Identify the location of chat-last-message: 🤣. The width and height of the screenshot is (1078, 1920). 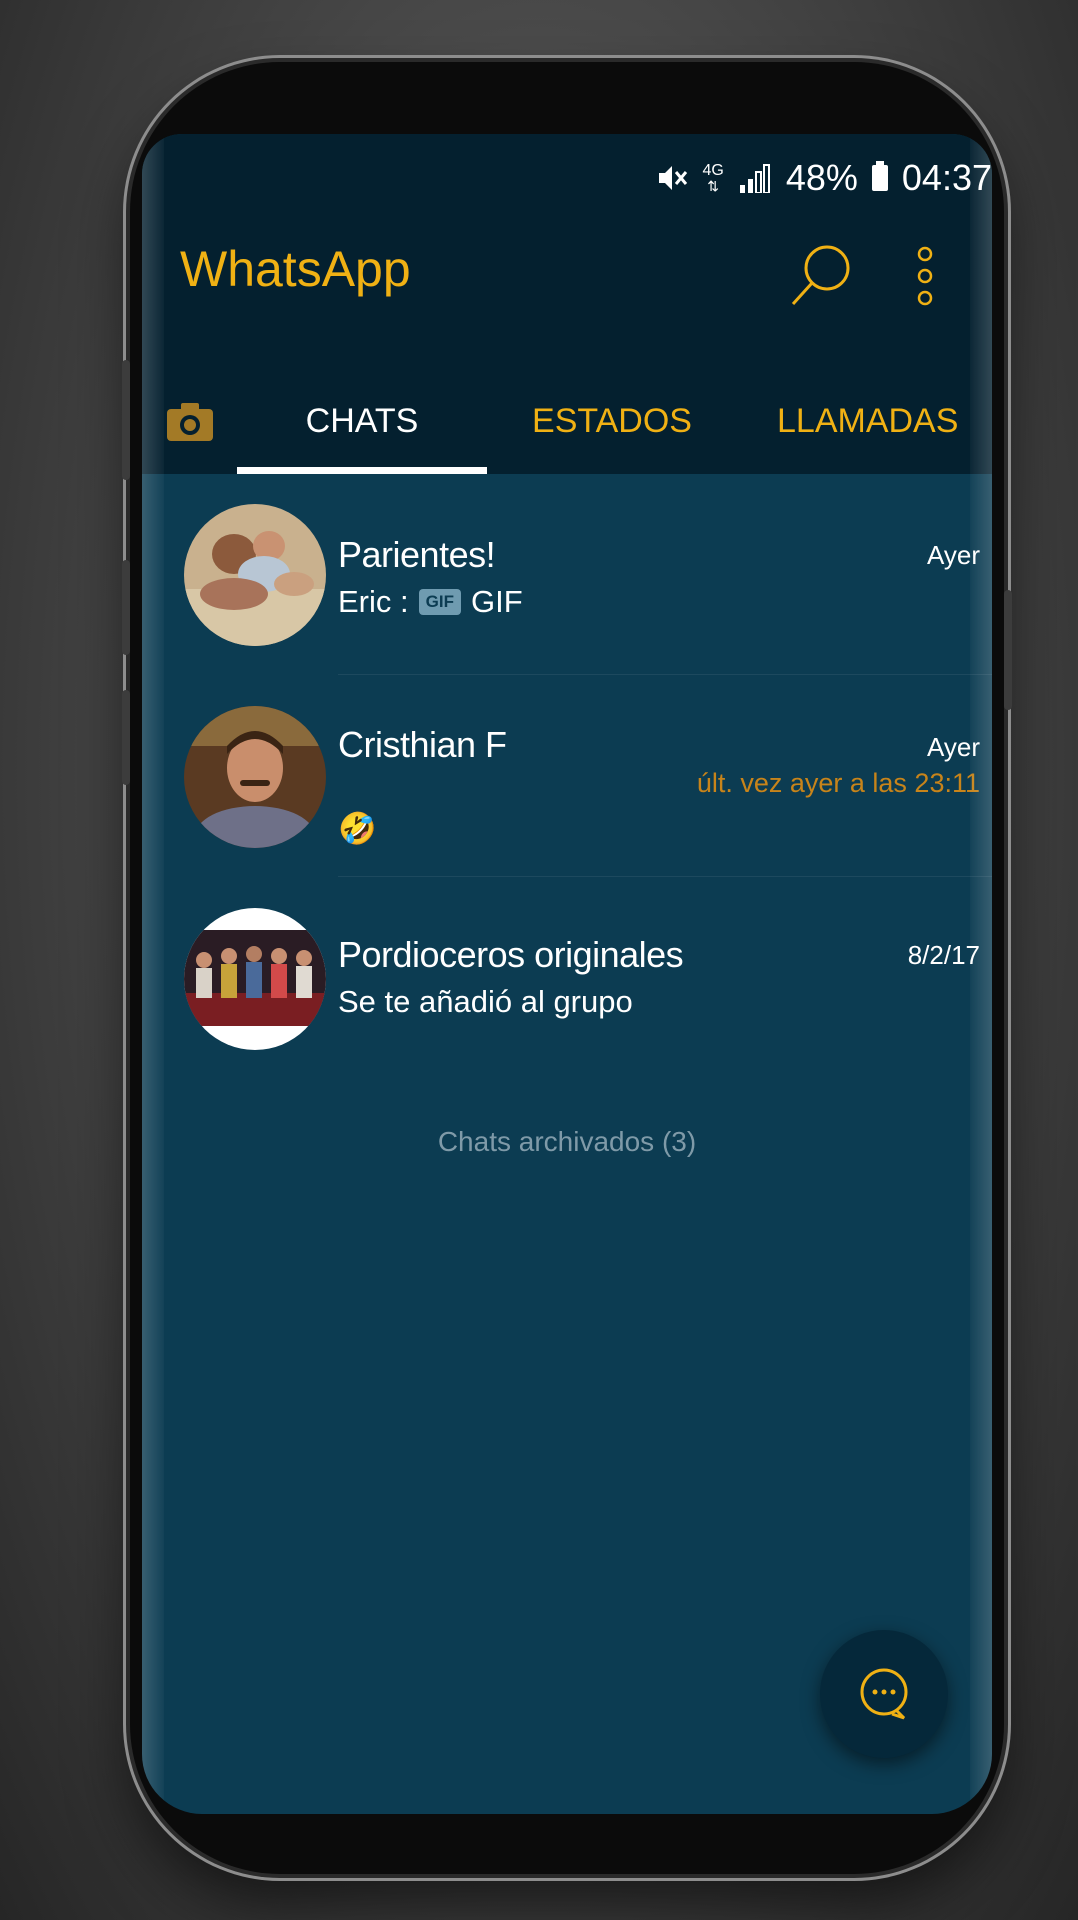
(357, 828).